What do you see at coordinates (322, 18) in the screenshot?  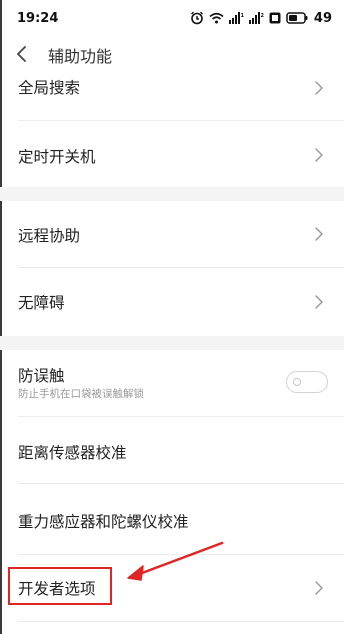 I see `battery-percentage: 49` at bounding box center [322, 18].